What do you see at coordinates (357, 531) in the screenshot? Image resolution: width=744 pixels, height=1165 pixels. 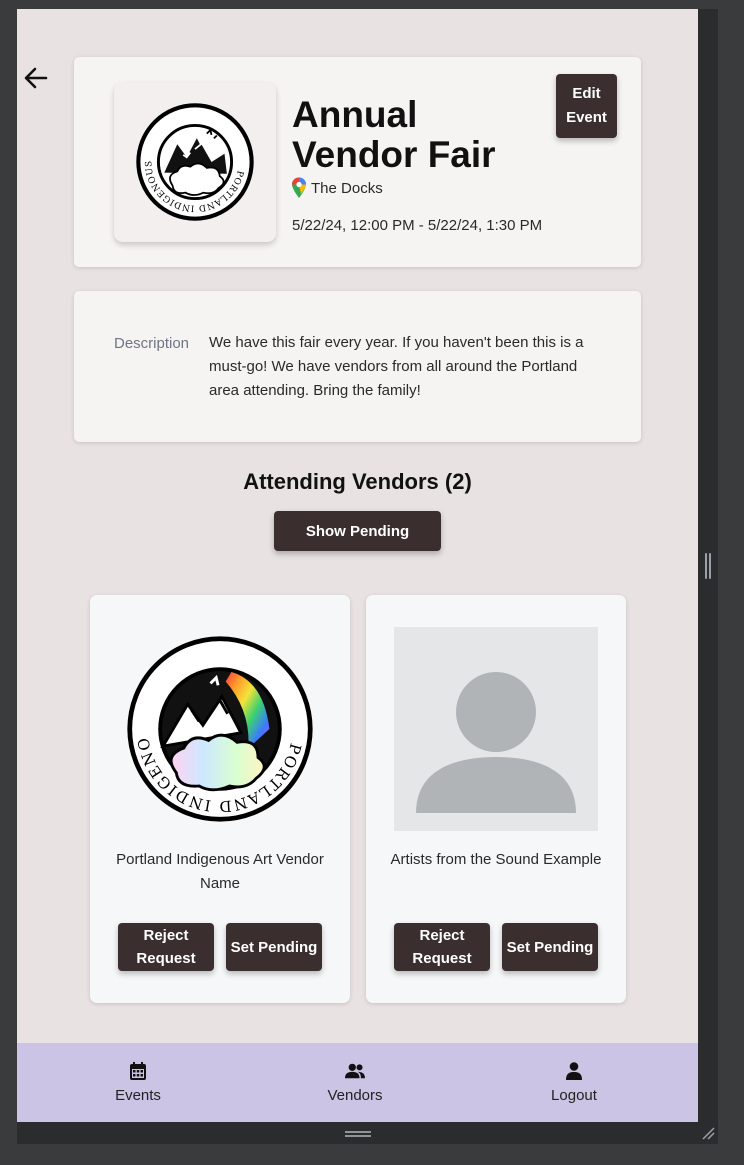 I see `show-pending-button: Show Pending` at bounding box center [357, 531].